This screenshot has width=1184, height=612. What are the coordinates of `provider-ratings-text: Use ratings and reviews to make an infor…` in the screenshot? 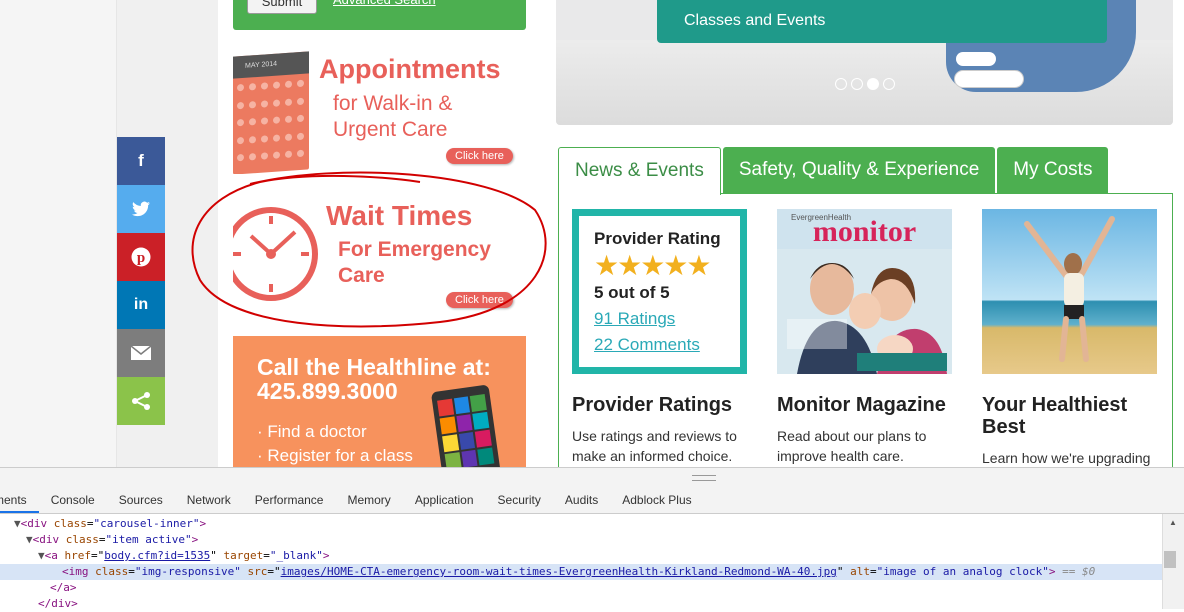 It's located at (654, 446).